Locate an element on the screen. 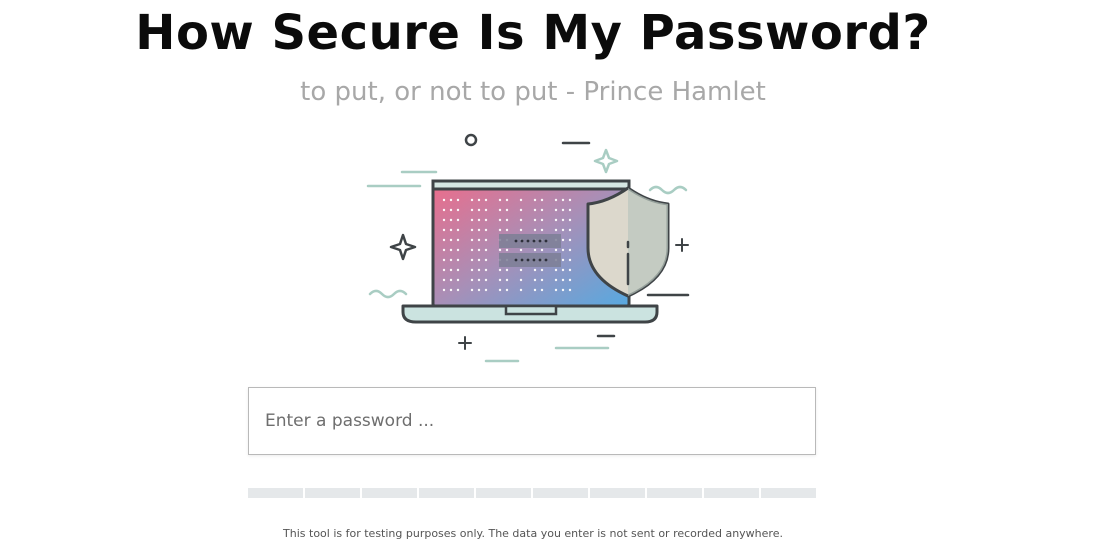 Image resolution: width=1093 pixels, height=545 pixels. page-title: How Secure Is My Password? is located at coordinates (533, 33).